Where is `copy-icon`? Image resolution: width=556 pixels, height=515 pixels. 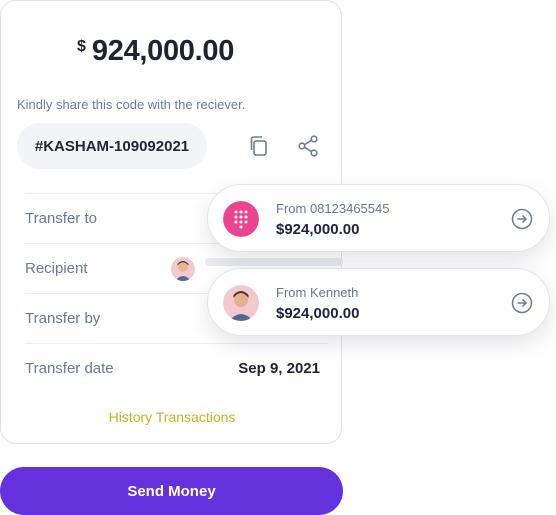
copy-icon is located at coordinates (259, 146).